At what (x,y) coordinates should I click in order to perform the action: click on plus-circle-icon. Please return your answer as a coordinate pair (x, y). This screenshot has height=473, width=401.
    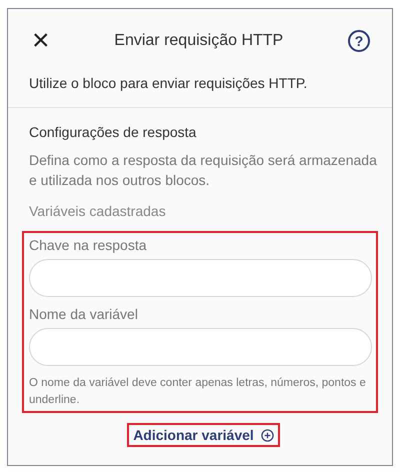
    Looking at the image, I should click on (267, 435).